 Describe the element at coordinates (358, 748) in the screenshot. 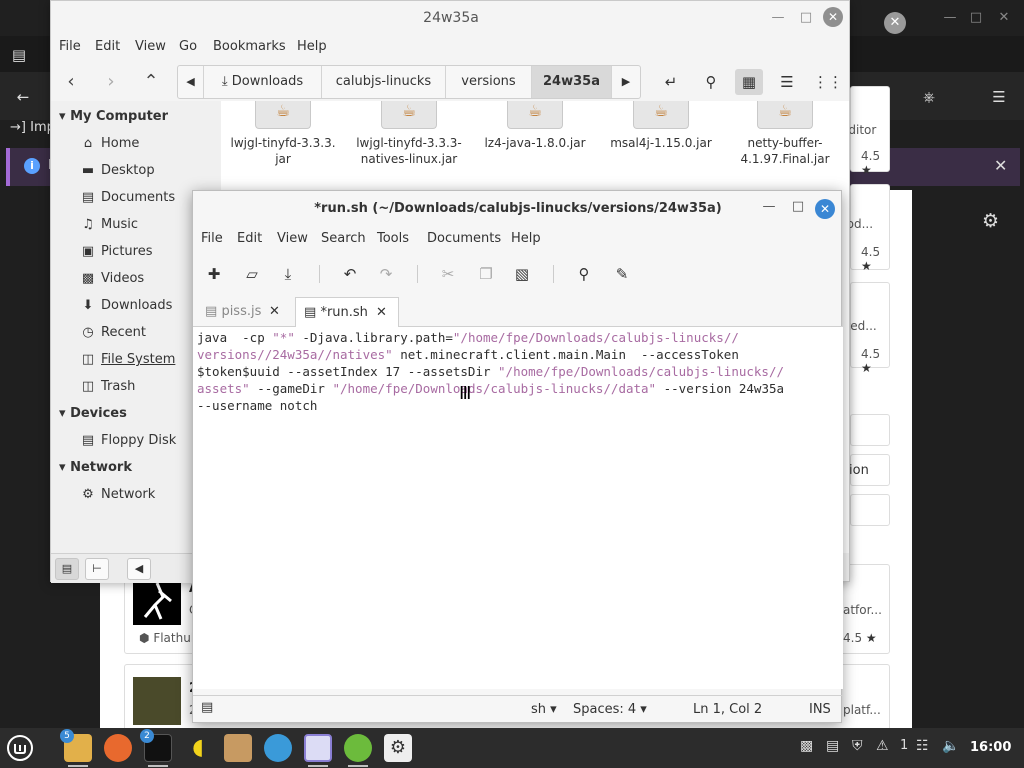

I see `software-manager-icon` at that location.